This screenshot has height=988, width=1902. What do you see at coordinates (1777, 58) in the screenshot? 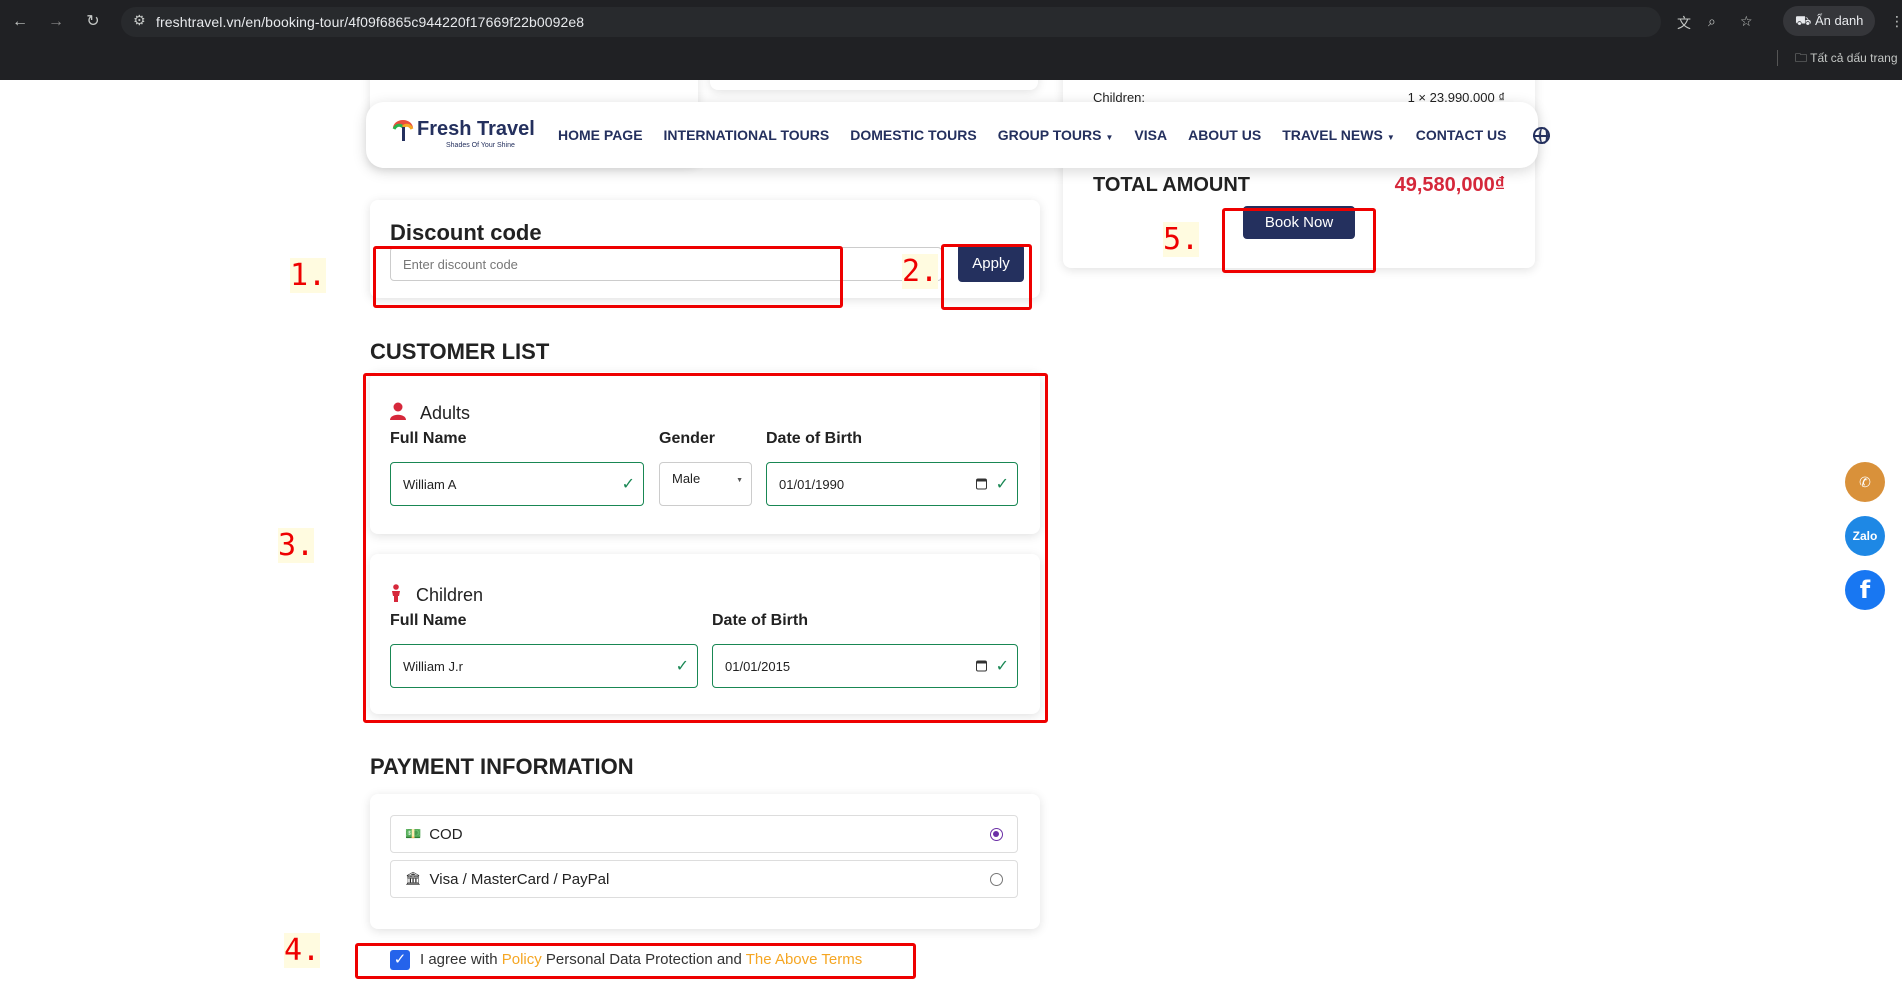
I see `bookmark-separator` at bounding box center [1777, 58].